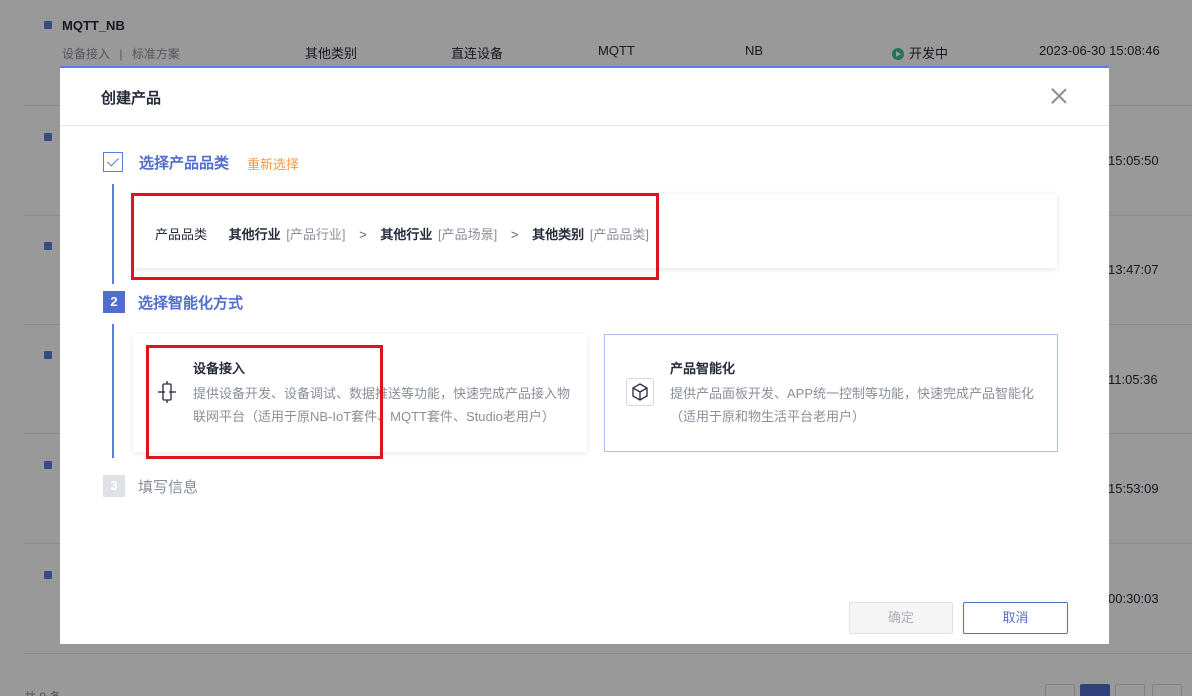 The width and height of the screenshot is (1192, 696). What do you see at coordinates (901, 618) in the screenshot?
I see `confirm-button: 确定` at bounding box center [901, 618].